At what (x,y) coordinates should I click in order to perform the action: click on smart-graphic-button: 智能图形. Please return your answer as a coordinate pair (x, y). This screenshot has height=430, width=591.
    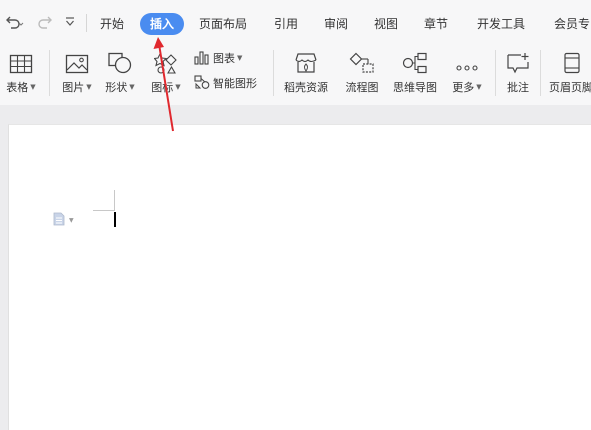
    Looking at the image, I should click on (225, 82).